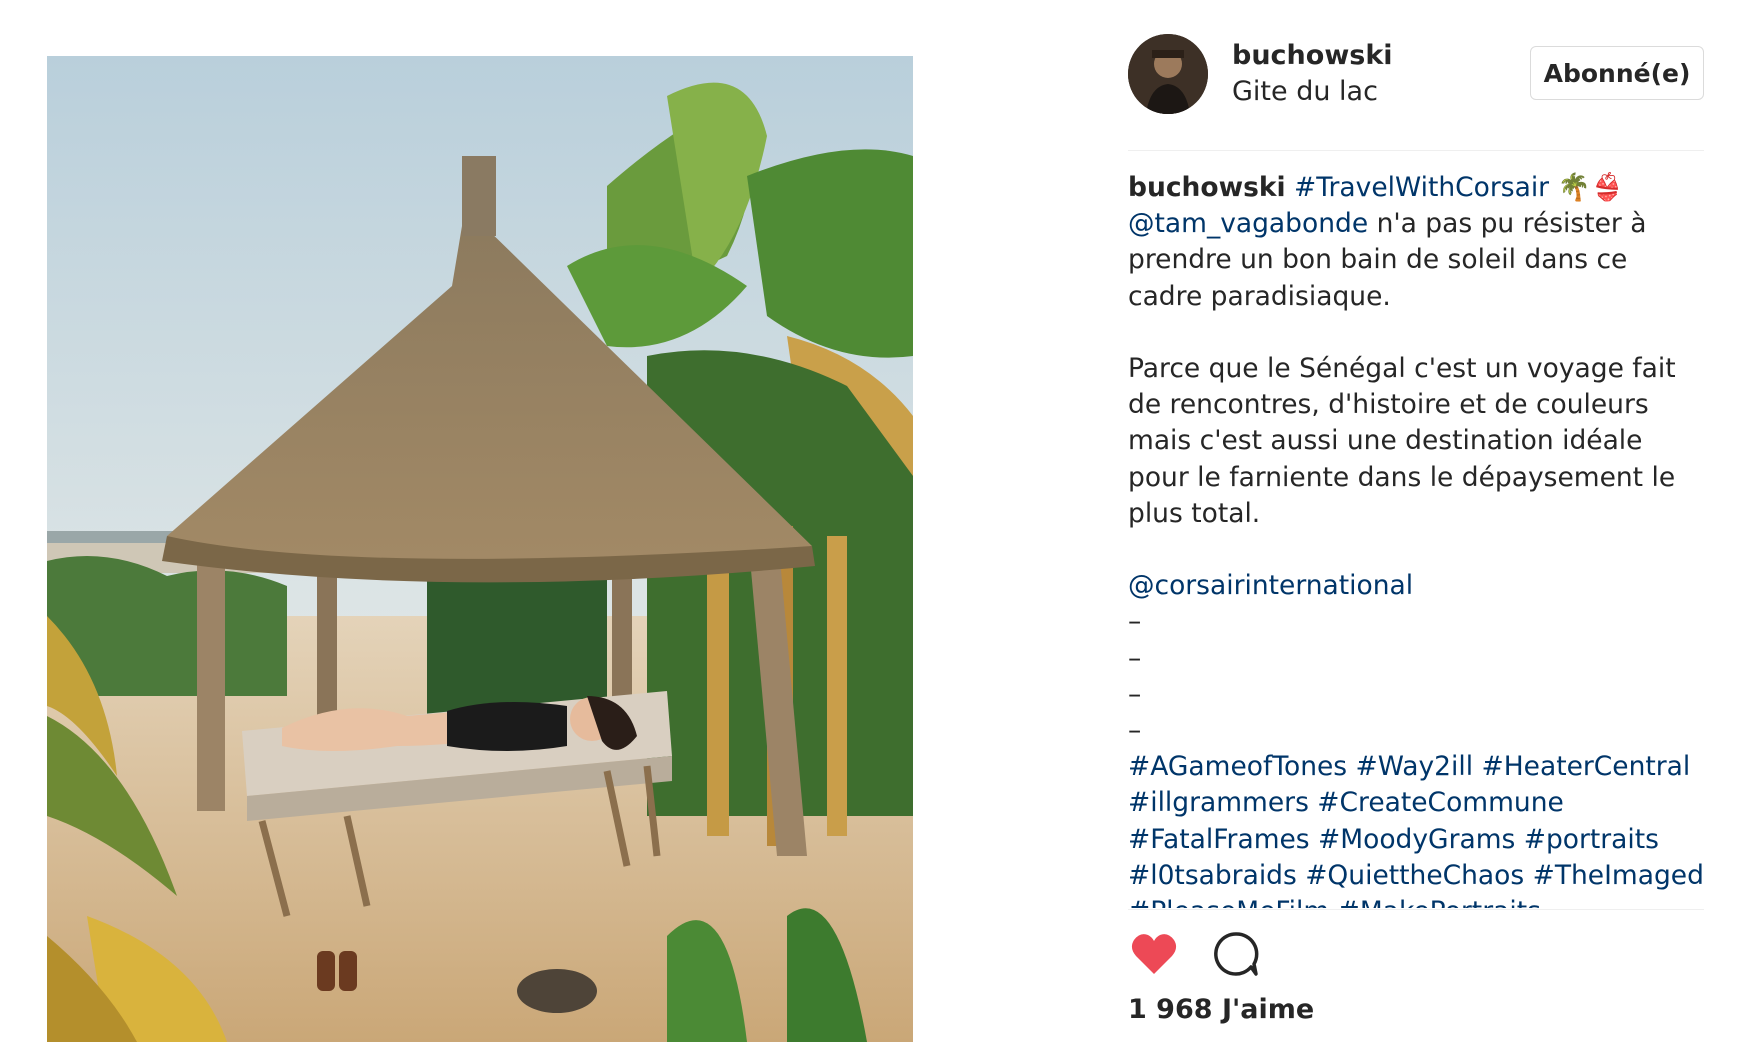 Image resolution: width=1744 pixels, height=1042 pixels. I want to click on author-username: buchowski, so click(1312, 55).